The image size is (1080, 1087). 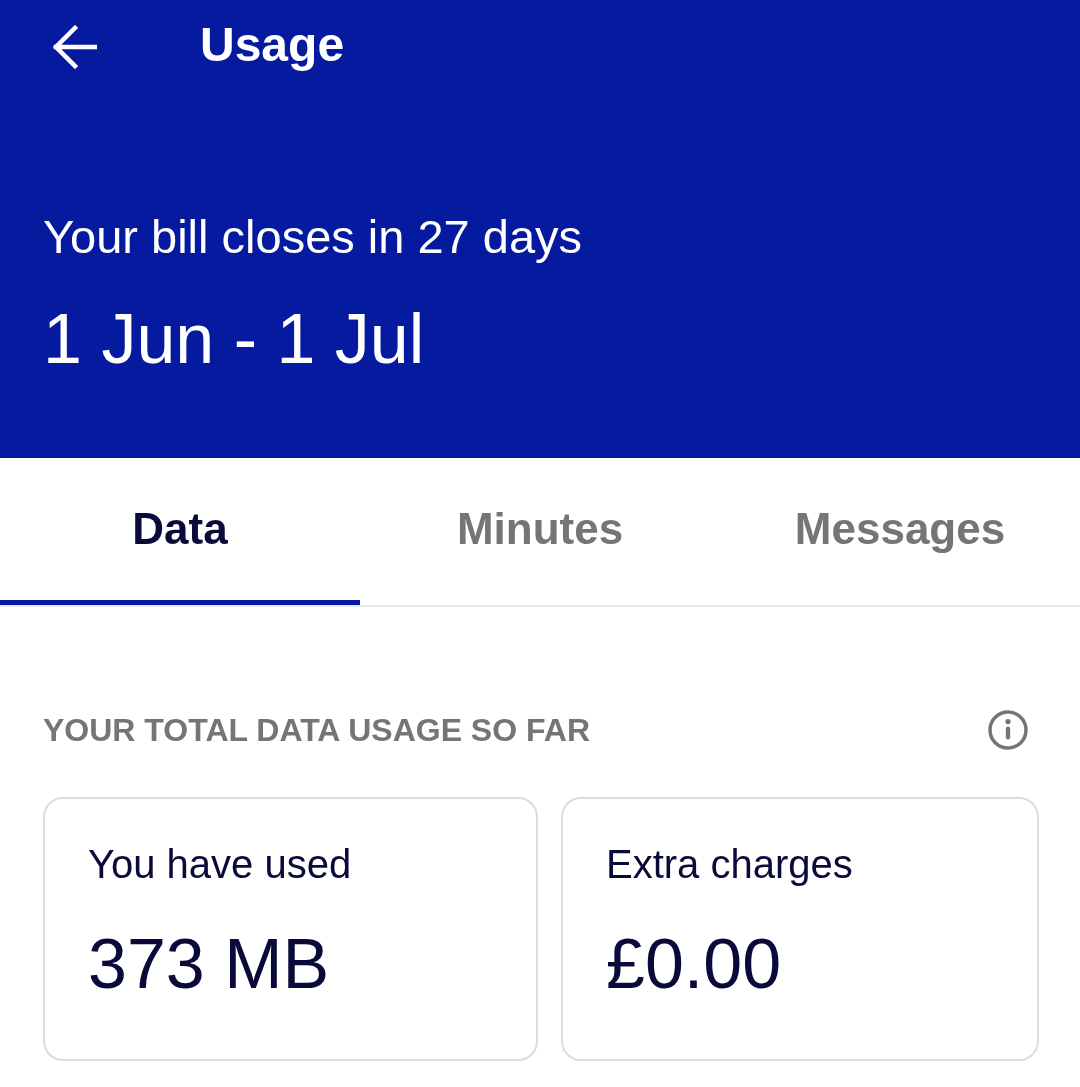 What do you see at coordinates (234, 339) in the screenshot?
I see `billing-period: 1 Jun - 1 Jul` at bounding box center [234, 339].